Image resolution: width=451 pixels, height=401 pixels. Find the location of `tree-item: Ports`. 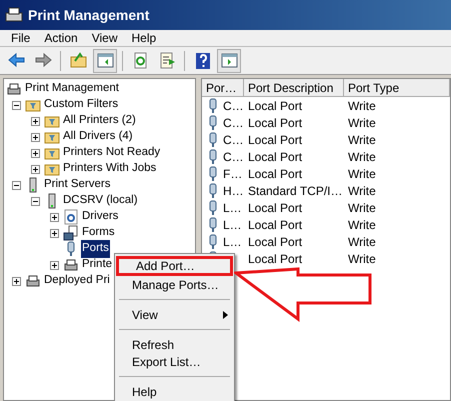

tree-item: Ports is located at coordinates (95, 249).